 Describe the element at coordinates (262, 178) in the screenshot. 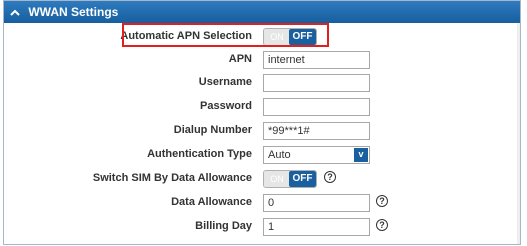

I see `row-switch-sim: Switch SIM By Data Allowance ON OFF ?` at that location.